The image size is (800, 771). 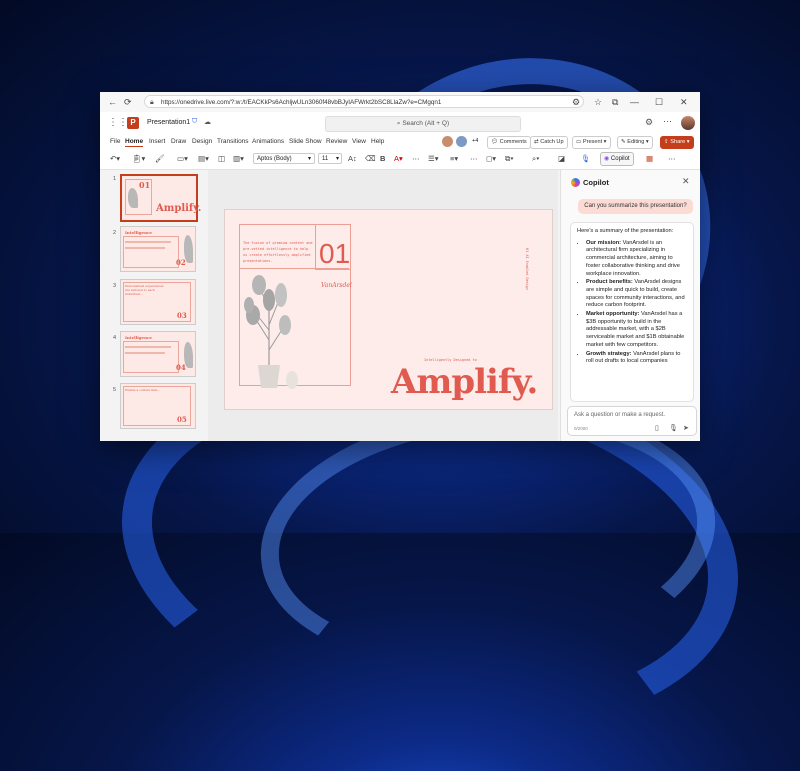 I want to click on shapes-icon: ◻▾, so click(x=491, y=159).